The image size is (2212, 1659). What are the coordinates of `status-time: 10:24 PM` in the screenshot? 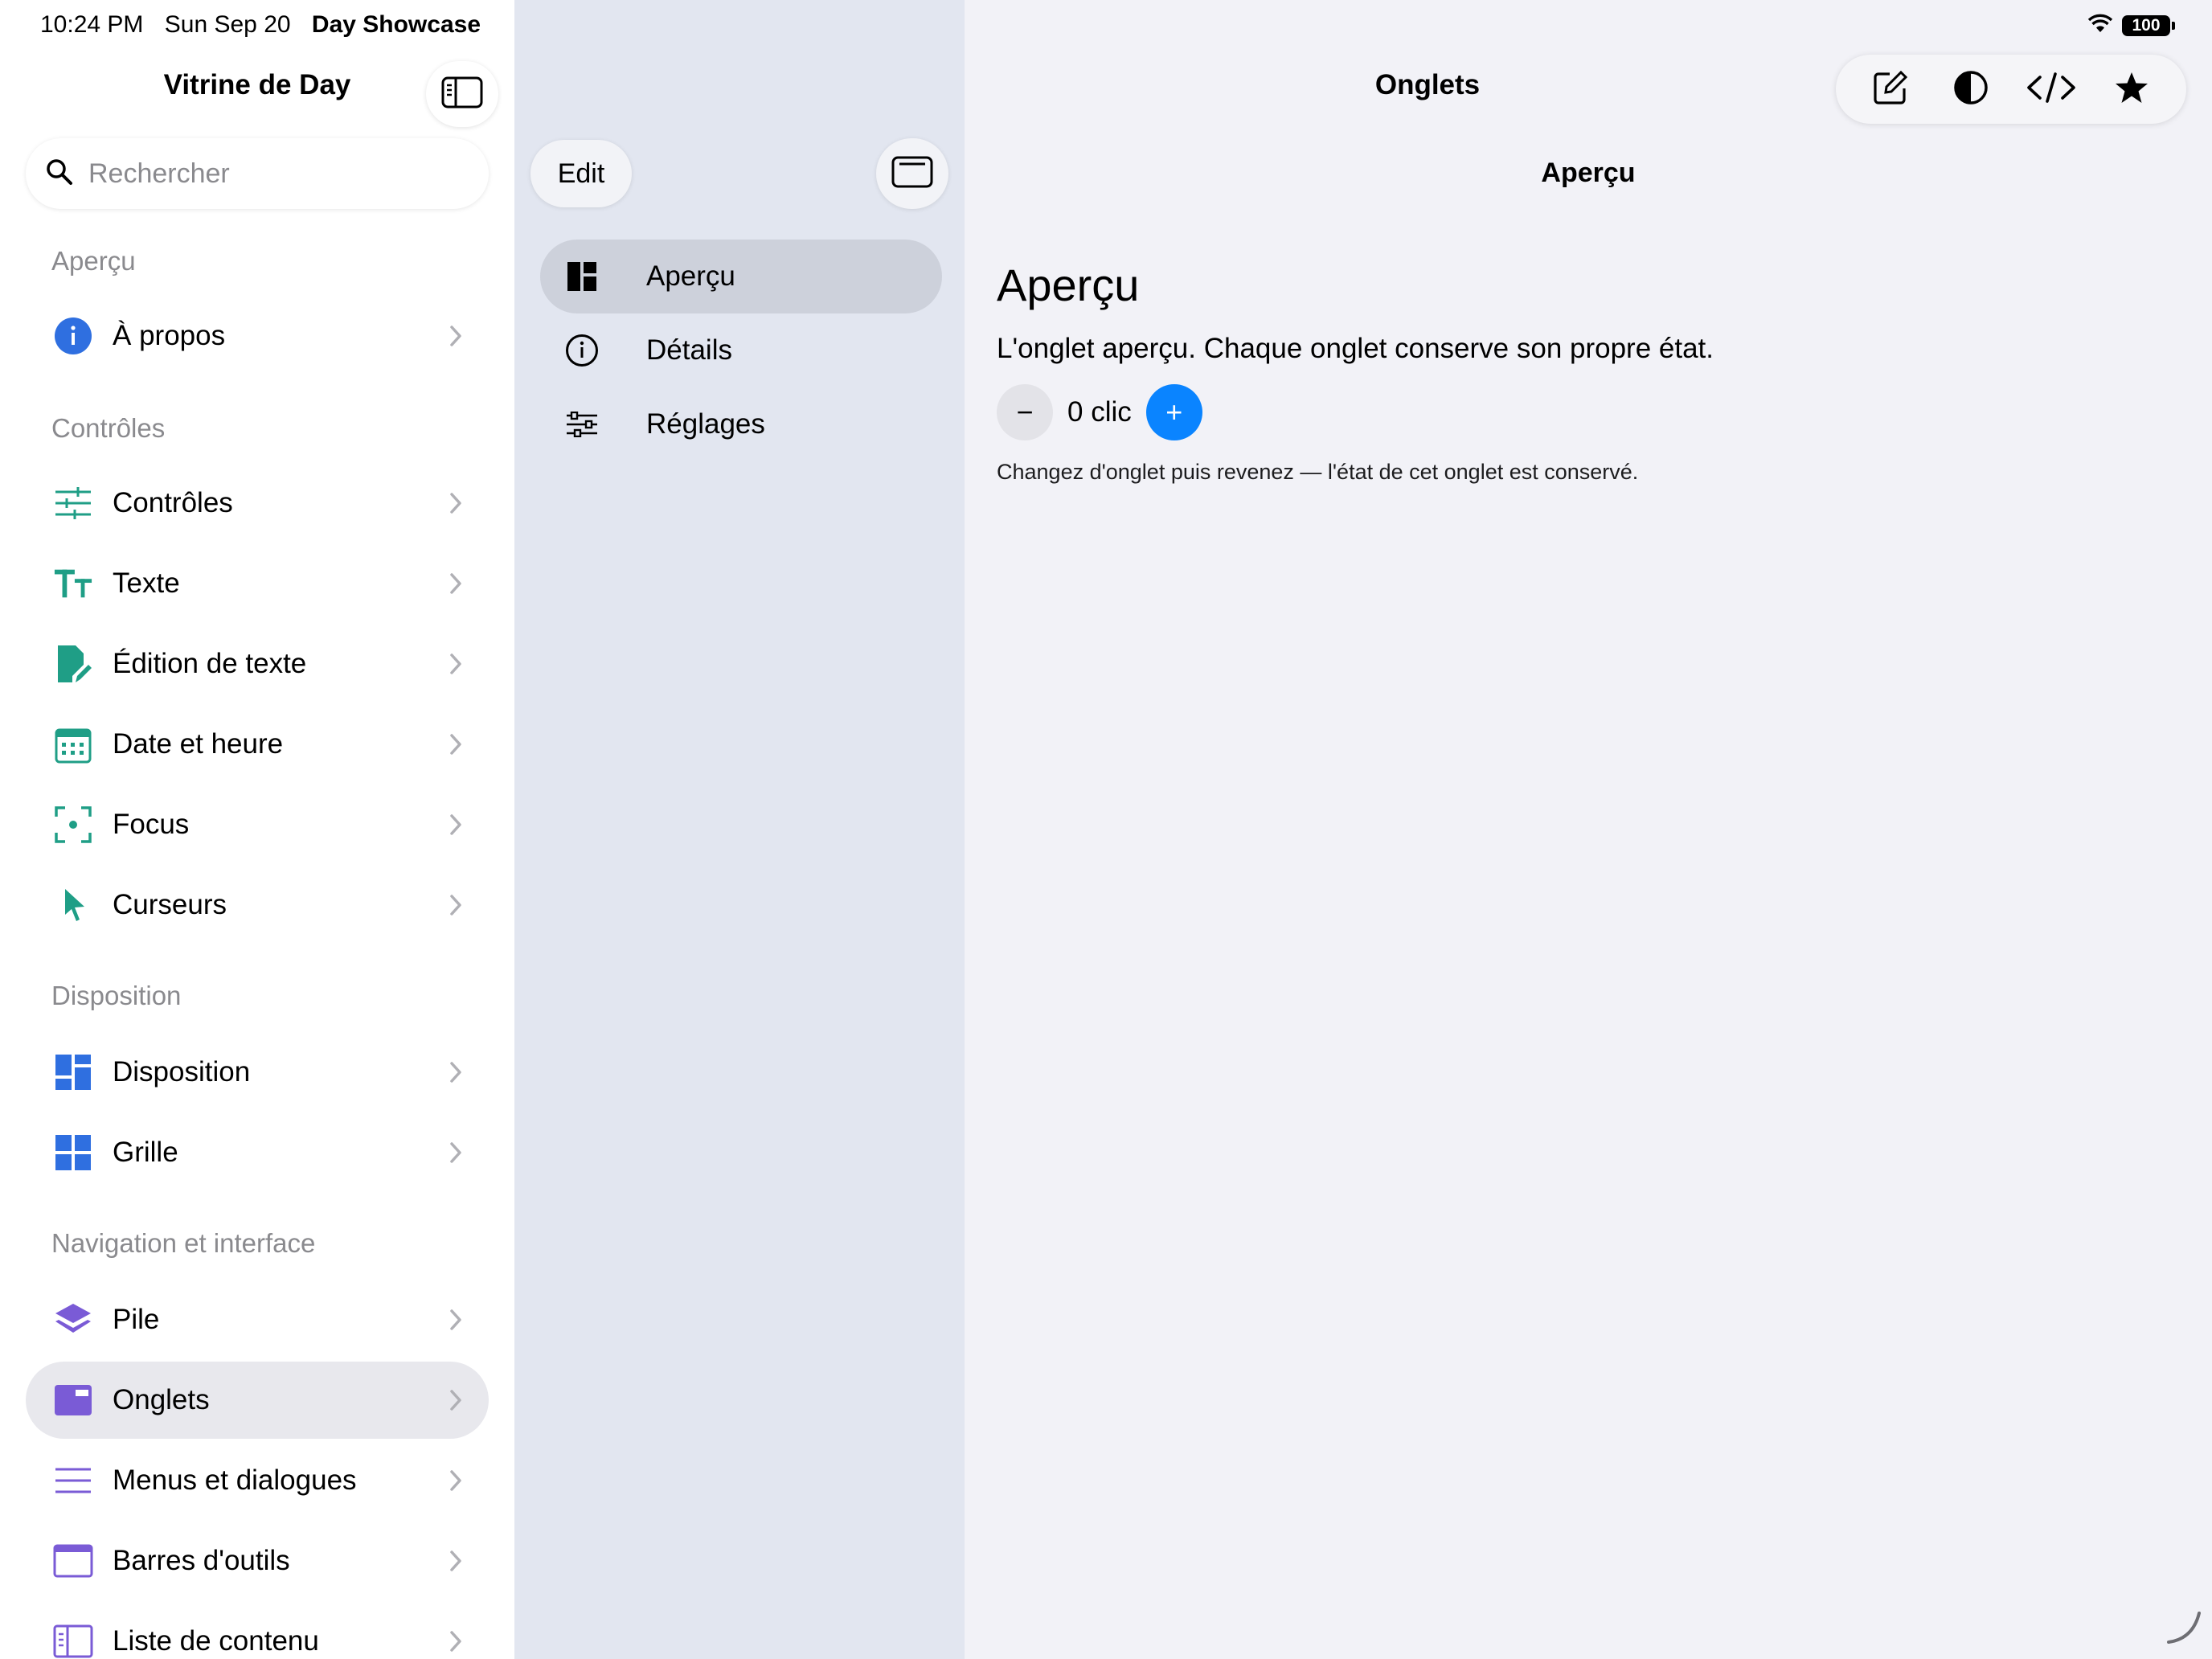 It's located at (92, 24).